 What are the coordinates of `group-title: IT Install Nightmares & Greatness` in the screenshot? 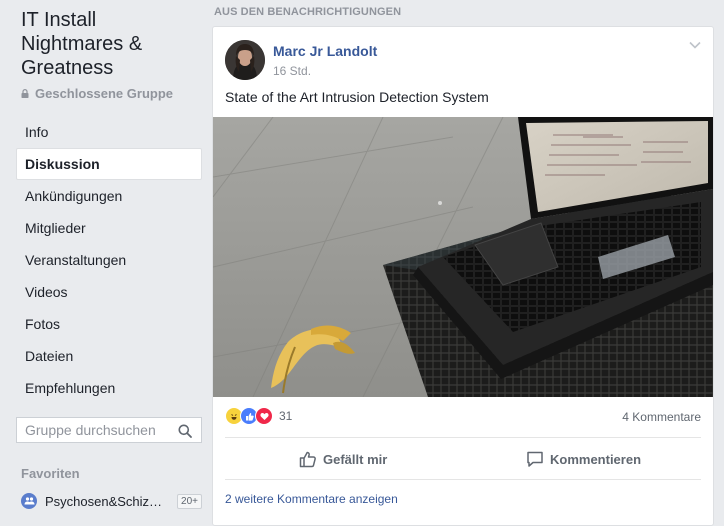 It's located at (111, 44).